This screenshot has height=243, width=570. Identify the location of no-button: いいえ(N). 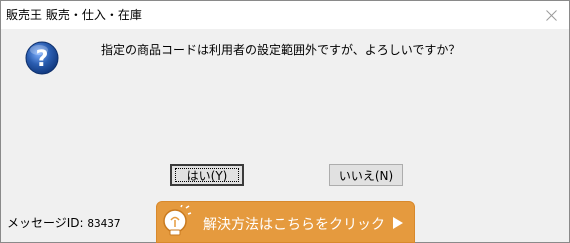
(366, 175).